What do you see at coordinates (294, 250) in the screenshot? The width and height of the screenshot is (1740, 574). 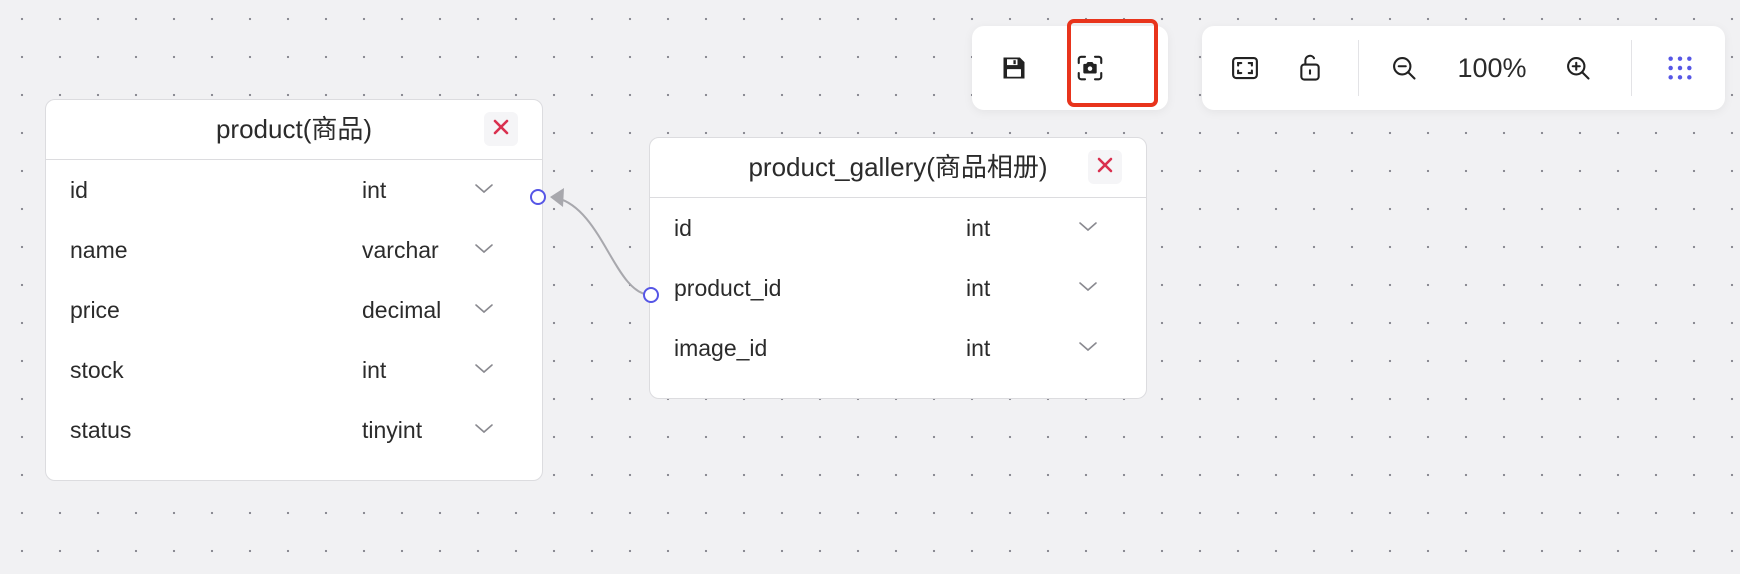 I see `field-row: name varchar` at bounding box center [294, 250].